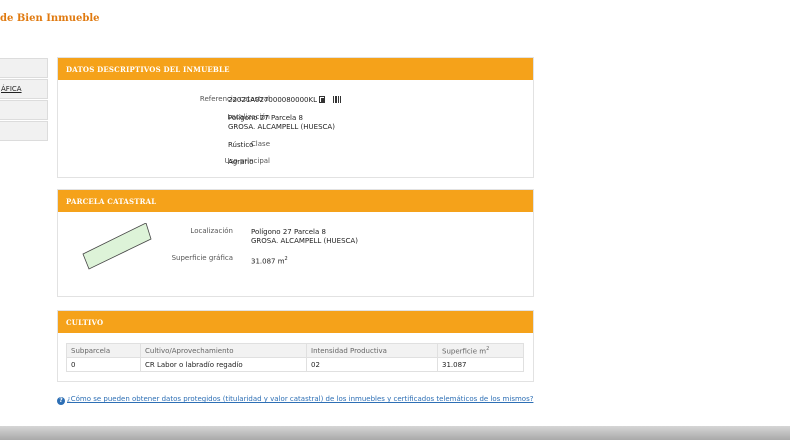 The height and width of the screenshot is (440, 790). Describe the element at coordinates (272, 100) in the screenshot. I see `referencia-value: 22021A027000080000KL` at that location.